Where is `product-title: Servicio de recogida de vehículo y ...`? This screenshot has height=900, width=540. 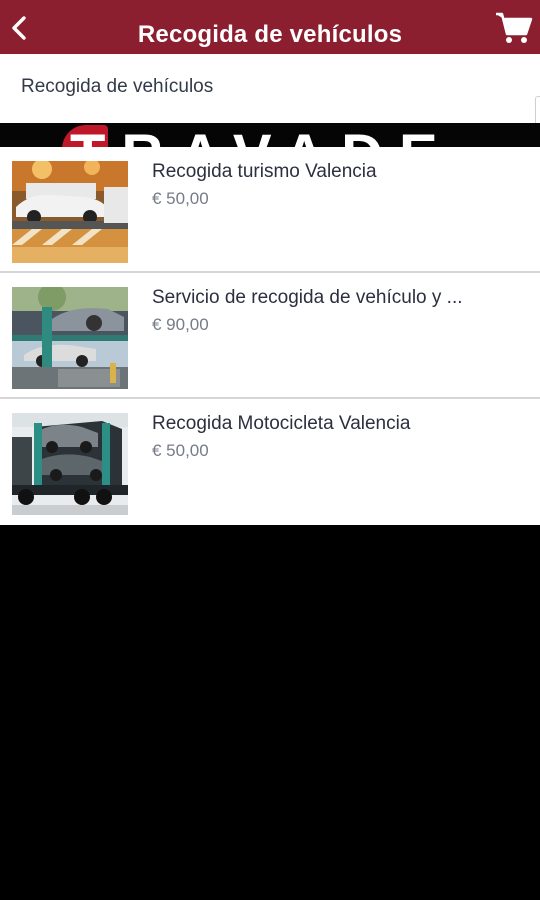 product-title: Servicio de recogida de vehículo y ... is located at coordinates (307, 297).